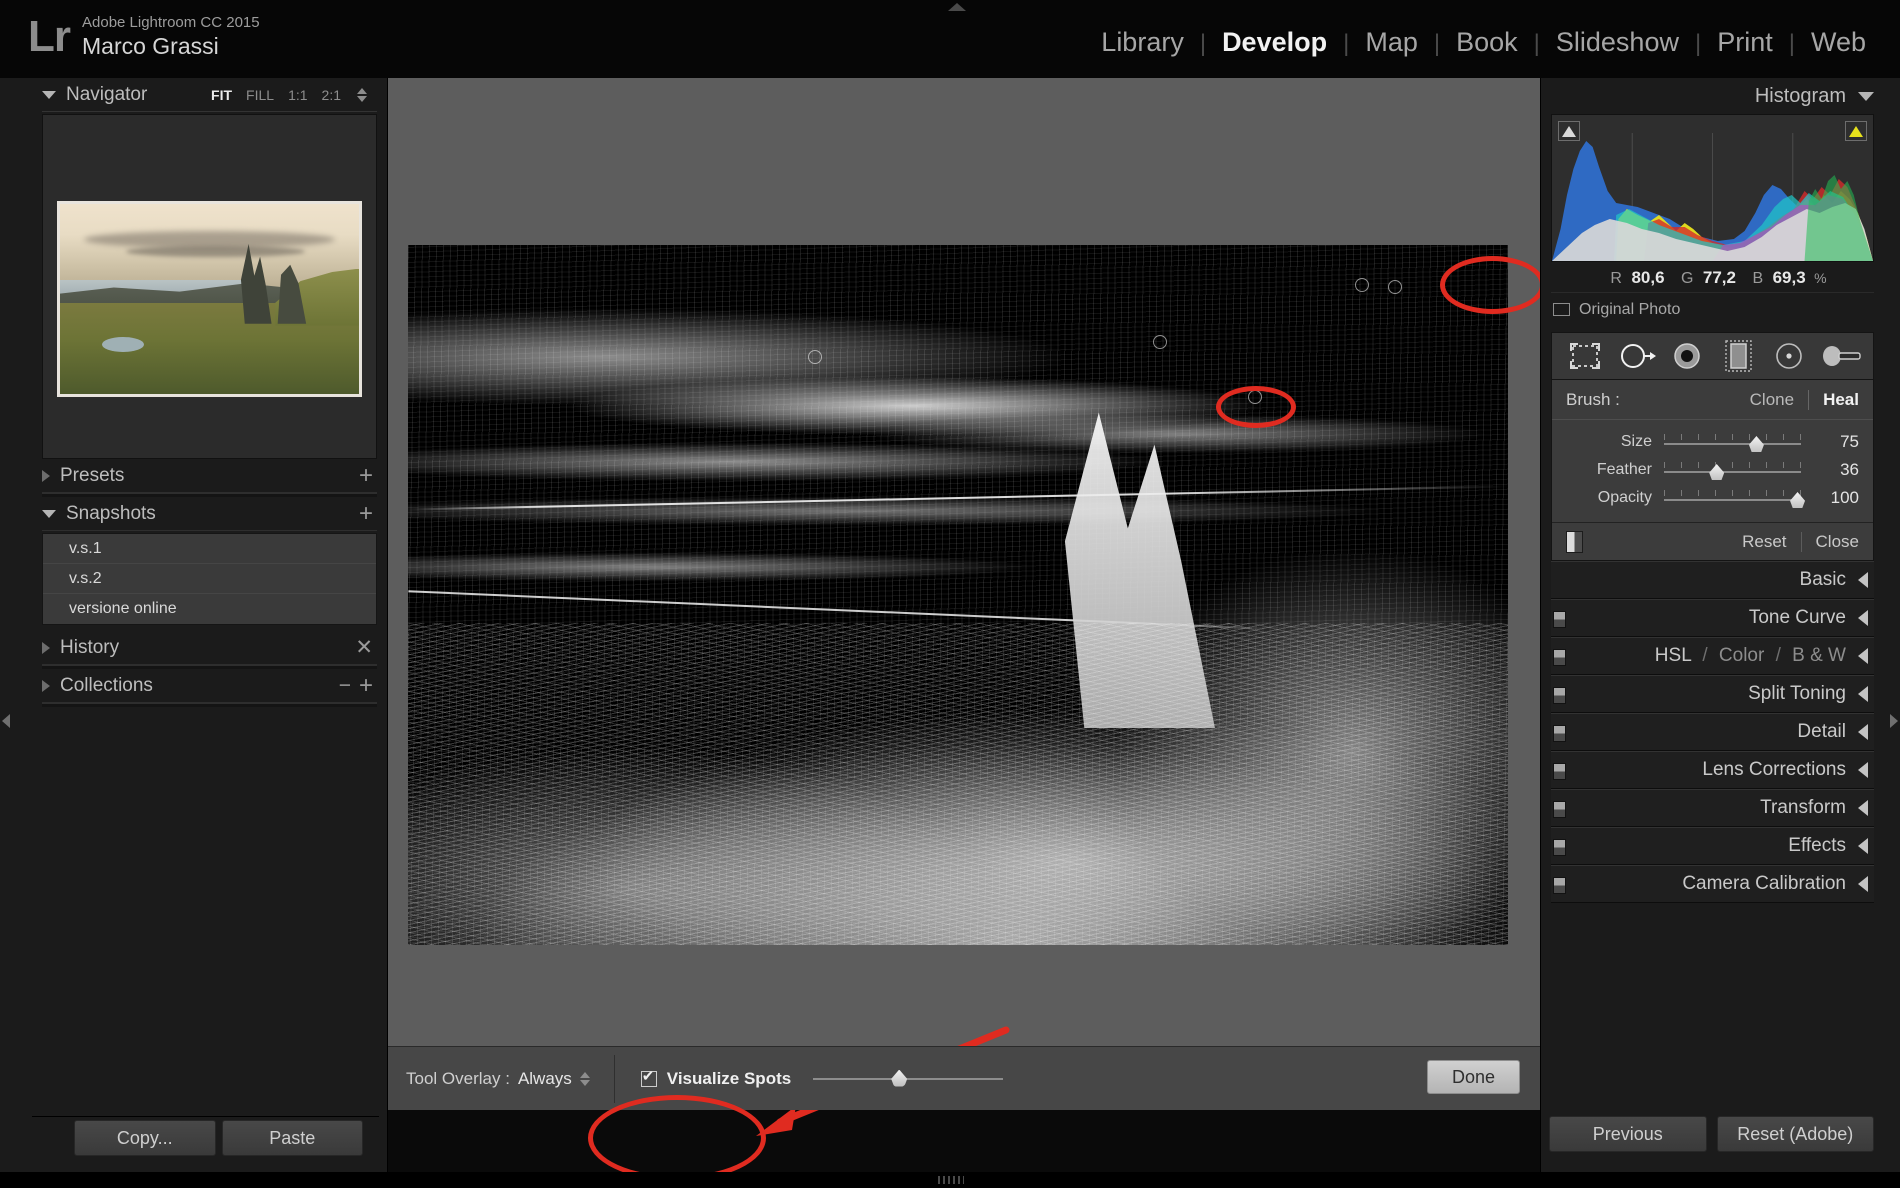  Describe the element at coordinates (366, 475) in the screenshot. I see `add-preset-icon: +` at that location.